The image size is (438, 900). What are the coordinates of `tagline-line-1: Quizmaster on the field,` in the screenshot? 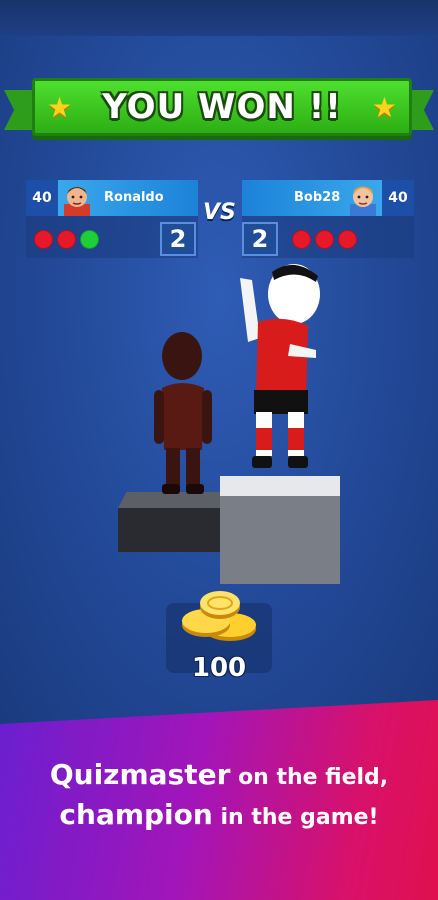 It's located at (219, 774).